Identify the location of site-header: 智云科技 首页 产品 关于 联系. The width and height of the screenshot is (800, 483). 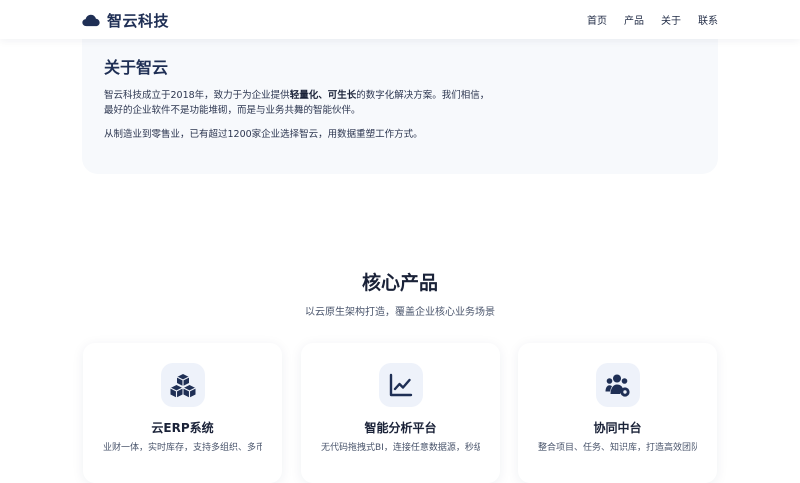
(400, 19).